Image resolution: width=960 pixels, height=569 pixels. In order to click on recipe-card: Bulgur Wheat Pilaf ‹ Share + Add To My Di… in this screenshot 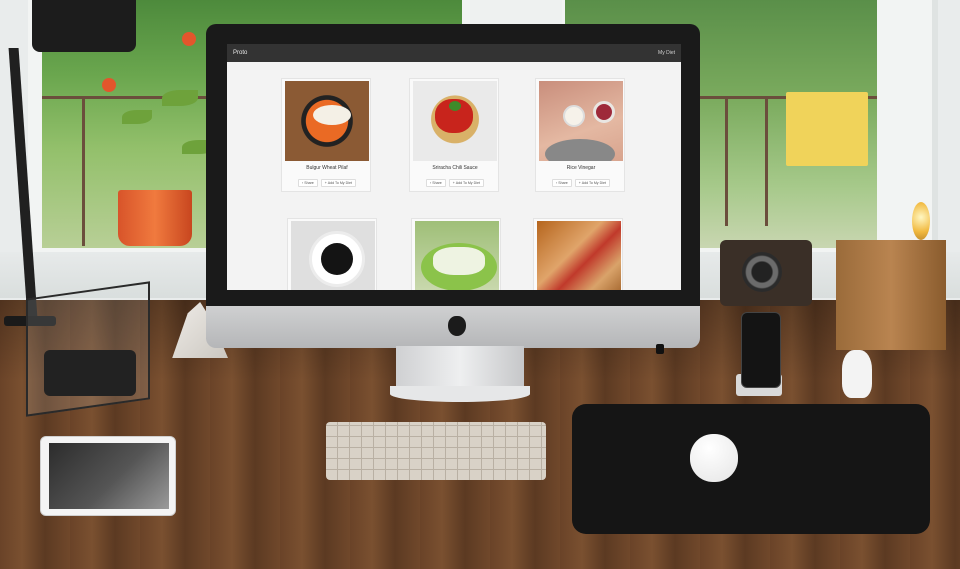, I will do `click(326, 135)`.